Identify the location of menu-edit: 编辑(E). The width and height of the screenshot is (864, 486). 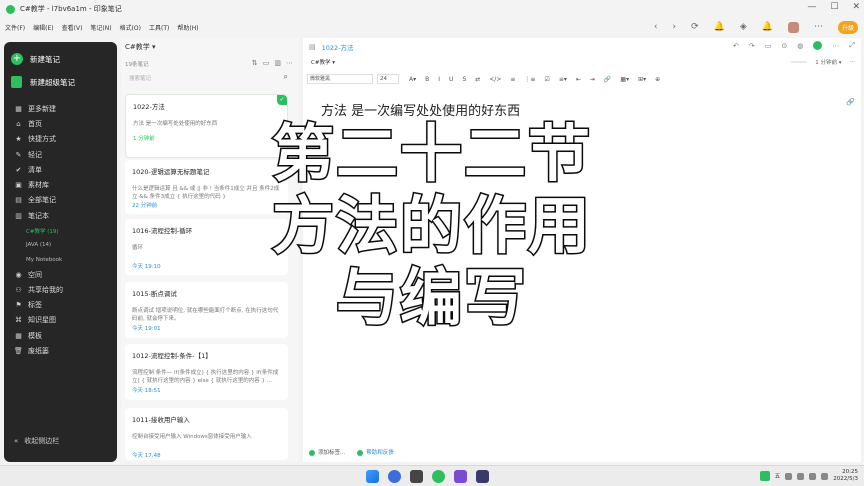
(43, 27).